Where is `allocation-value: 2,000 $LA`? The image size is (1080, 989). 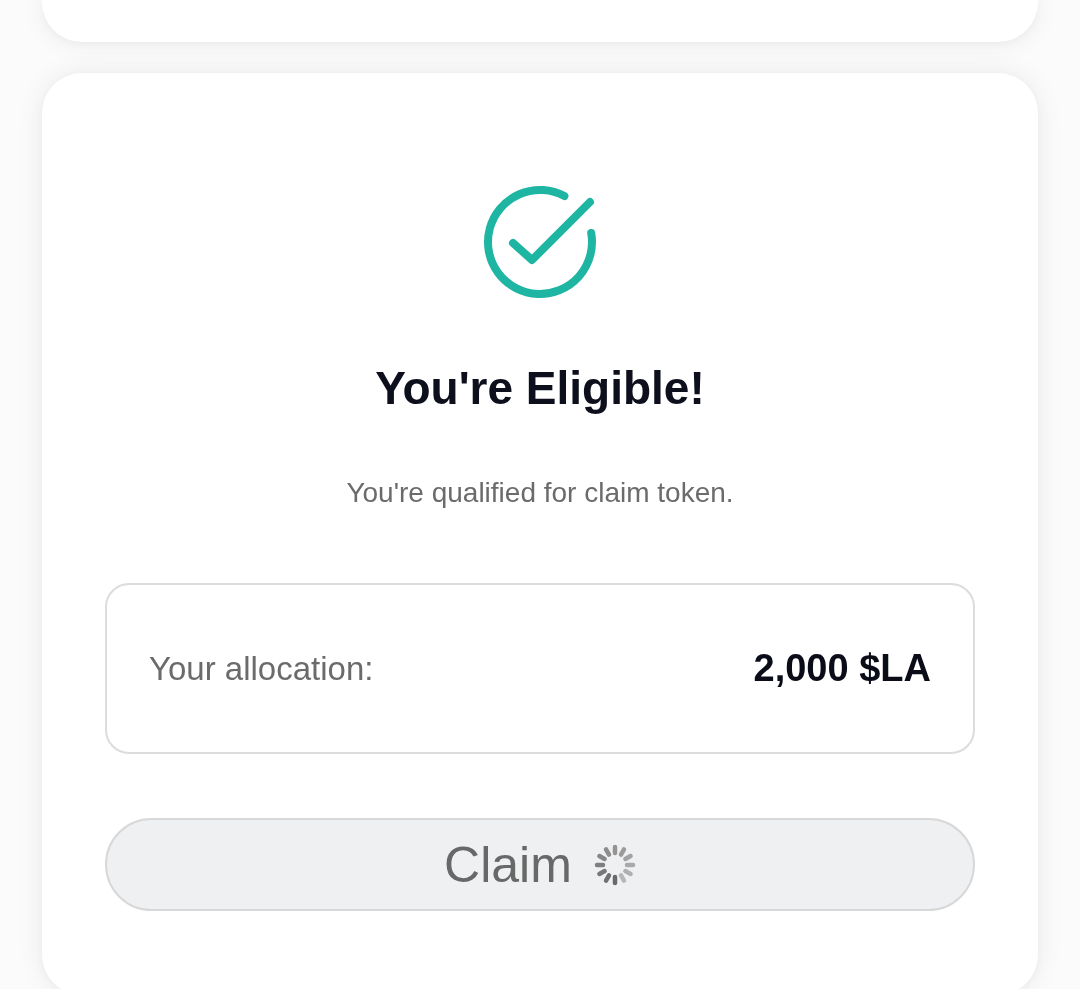
allocation-value: 2,000 $LA is located at coordinates (842, 668).